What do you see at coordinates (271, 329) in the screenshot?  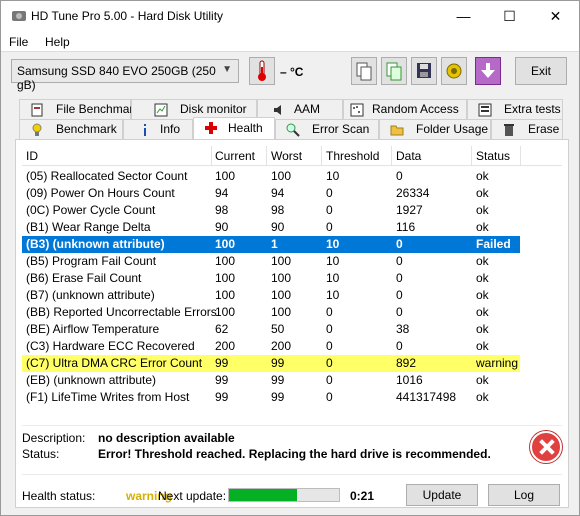 I see `table-row: (BE) Airflow Temperature 62 50 0 38 ok` at bounding box center [271, 329].